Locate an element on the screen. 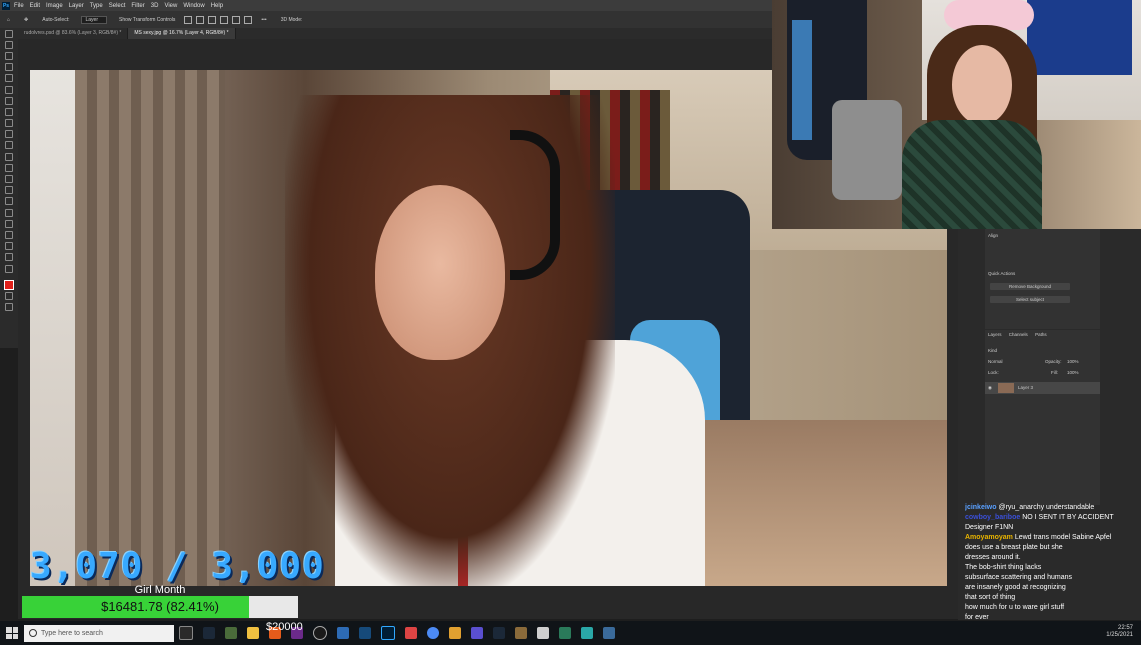 The image size is (1141, 645). sub-counter: 3,070 / 3,000 is located at coordinates (177, 566).